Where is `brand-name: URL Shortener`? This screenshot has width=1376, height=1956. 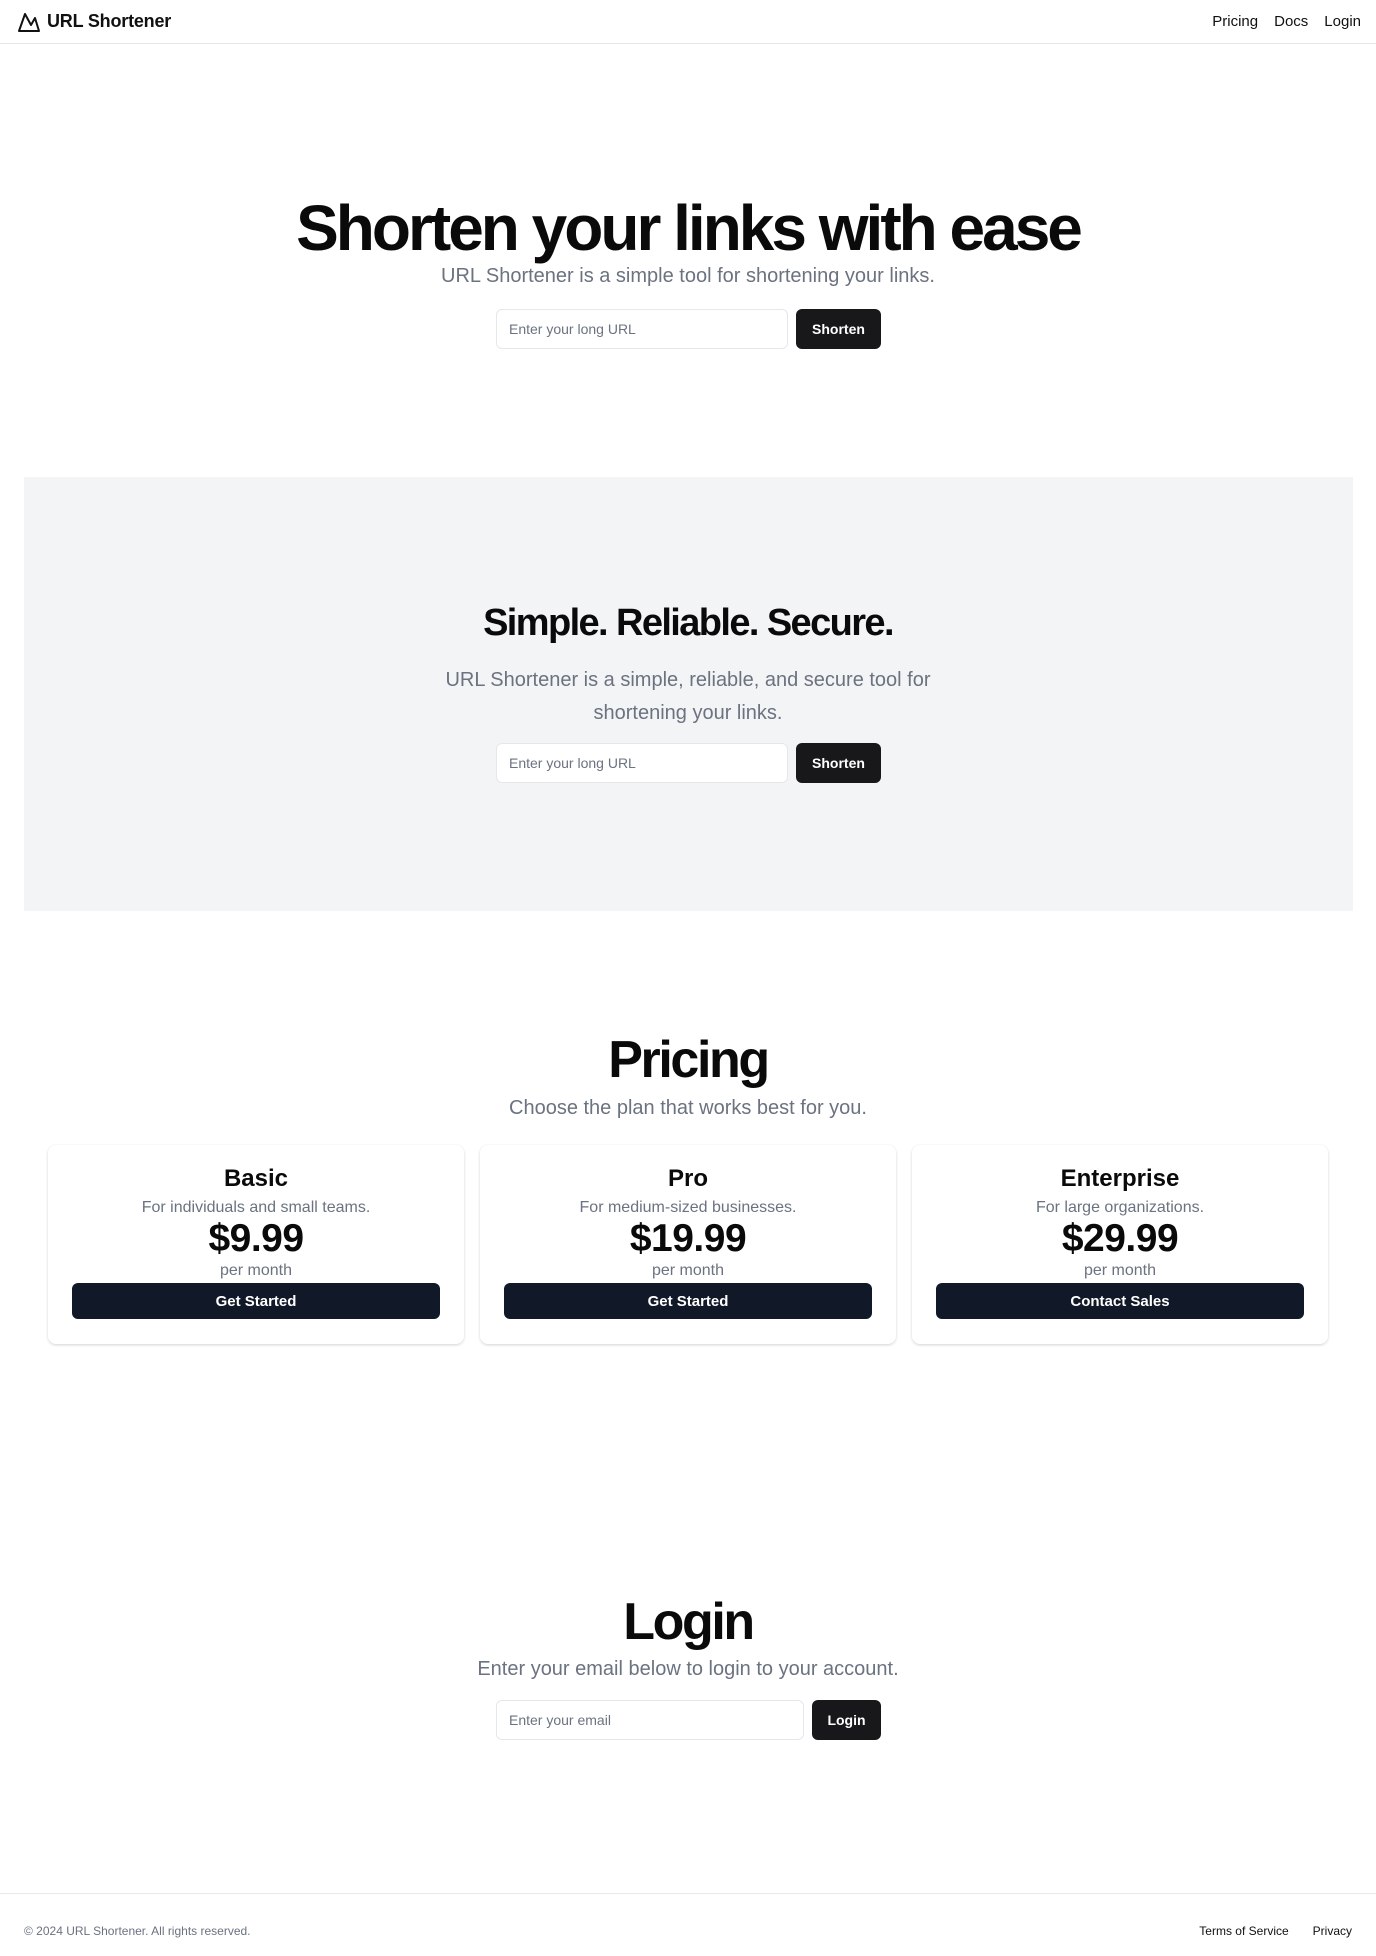 brand-name: URL Shortener is located at coordinates (109, 21).